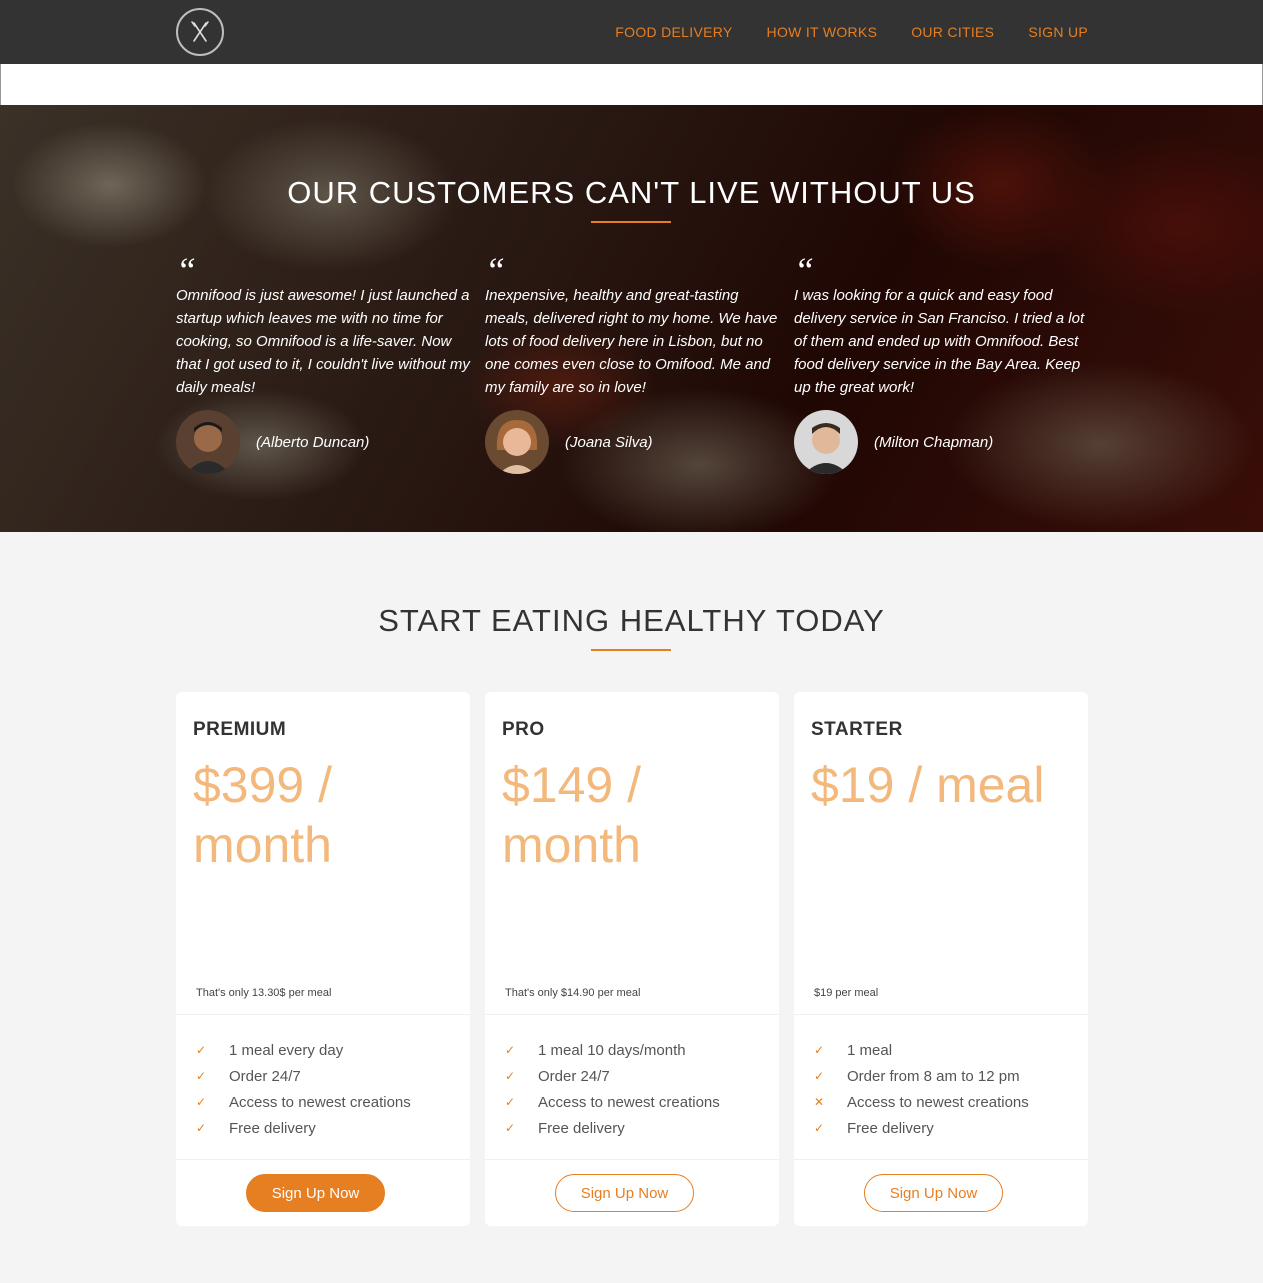 Image resolution: width=1263 pixels, height=1283 pixels. Describe the element at coordinates (264, 993) in the screenshot. I see `plan-note: That's only 13.30$ per meal` at that location.